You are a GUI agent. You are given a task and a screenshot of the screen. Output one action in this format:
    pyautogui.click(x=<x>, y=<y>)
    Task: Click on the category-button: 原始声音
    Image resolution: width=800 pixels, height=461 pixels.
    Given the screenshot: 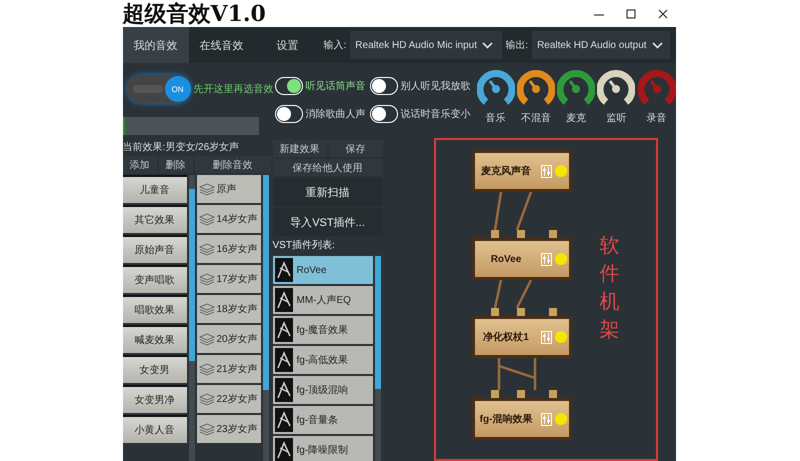 What is the action you would take?
    pyautogui.click(x=154, y=249)
    